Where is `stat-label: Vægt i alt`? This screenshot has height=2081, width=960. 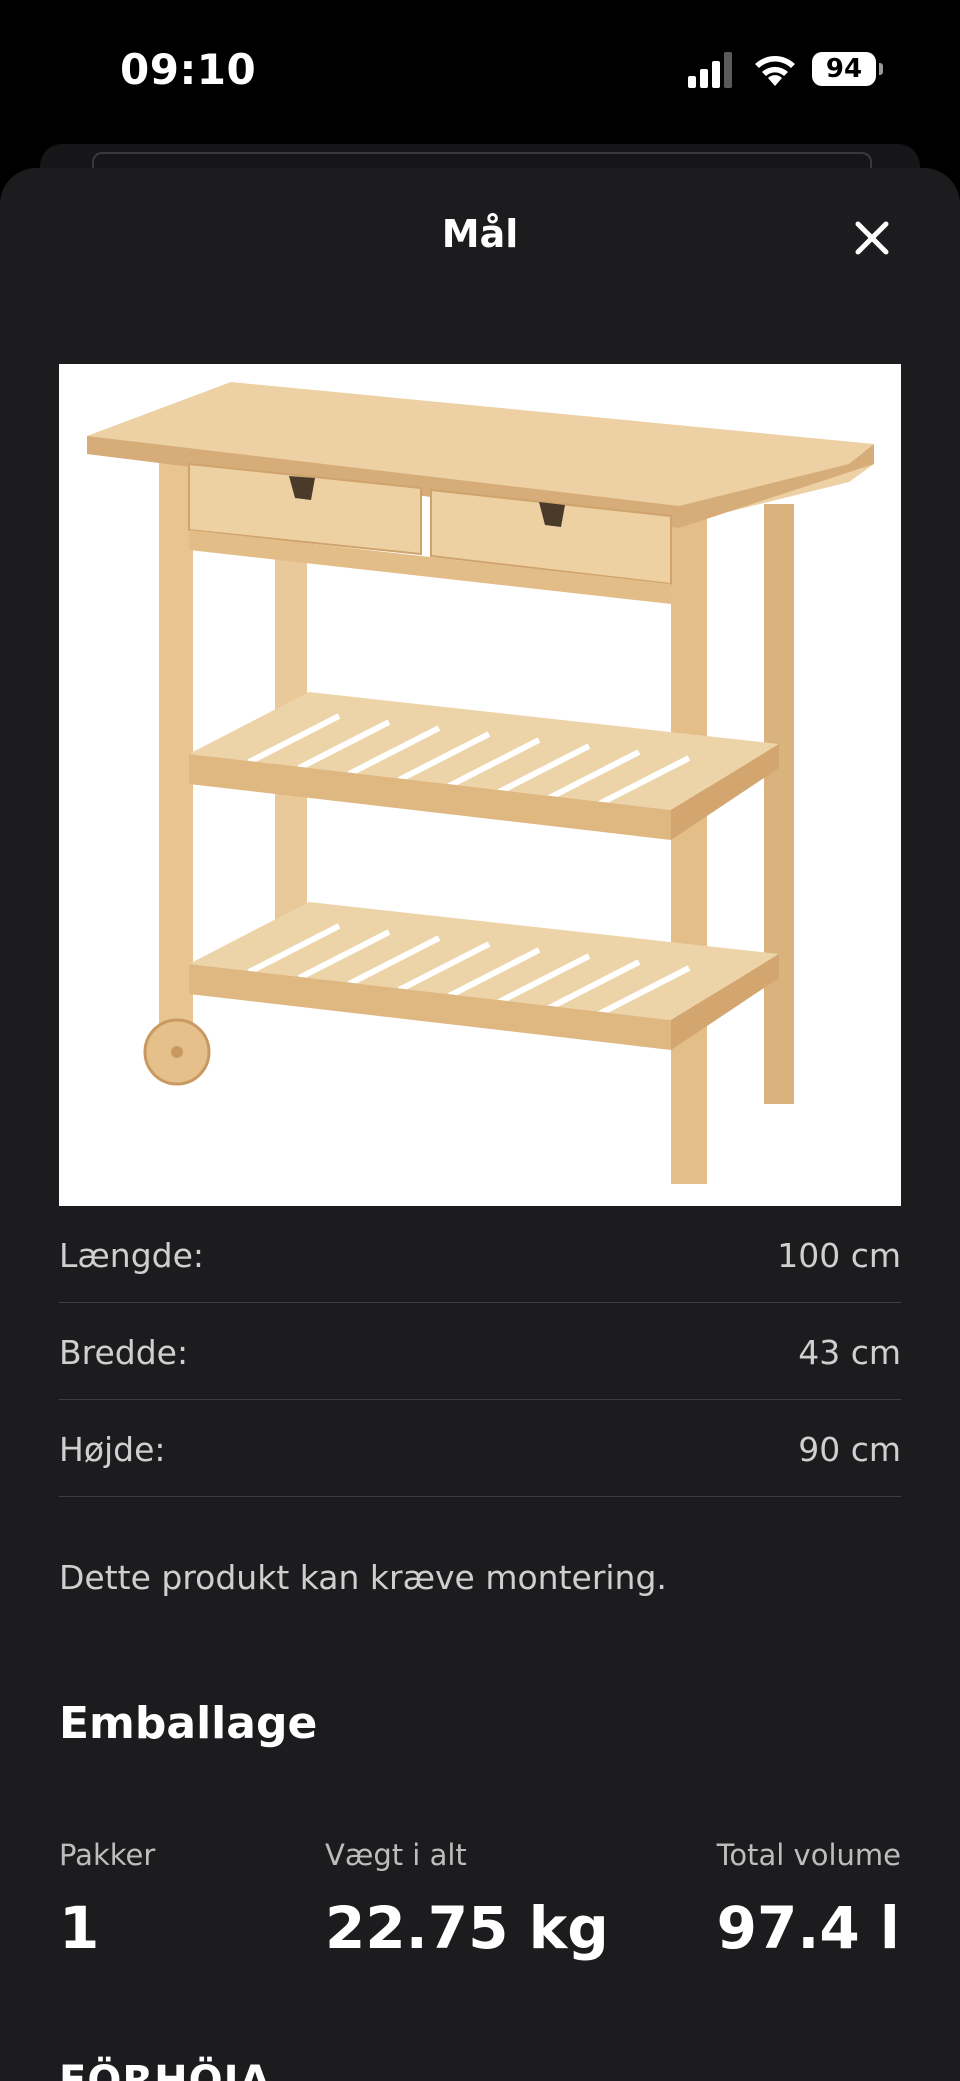 stat-label: Vægt i alt is located at coordinates (396, 1855).